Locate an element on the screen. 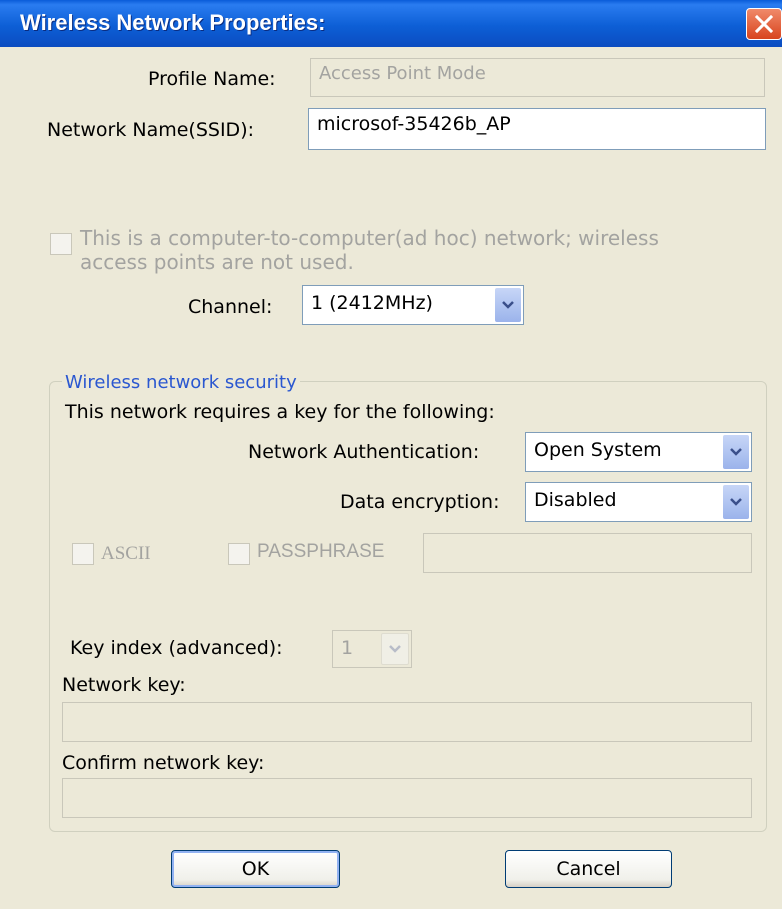 This screenshot has height=909, width=782. adhoc-label-line2: access points are not used. is located at coordinates (217, 262).